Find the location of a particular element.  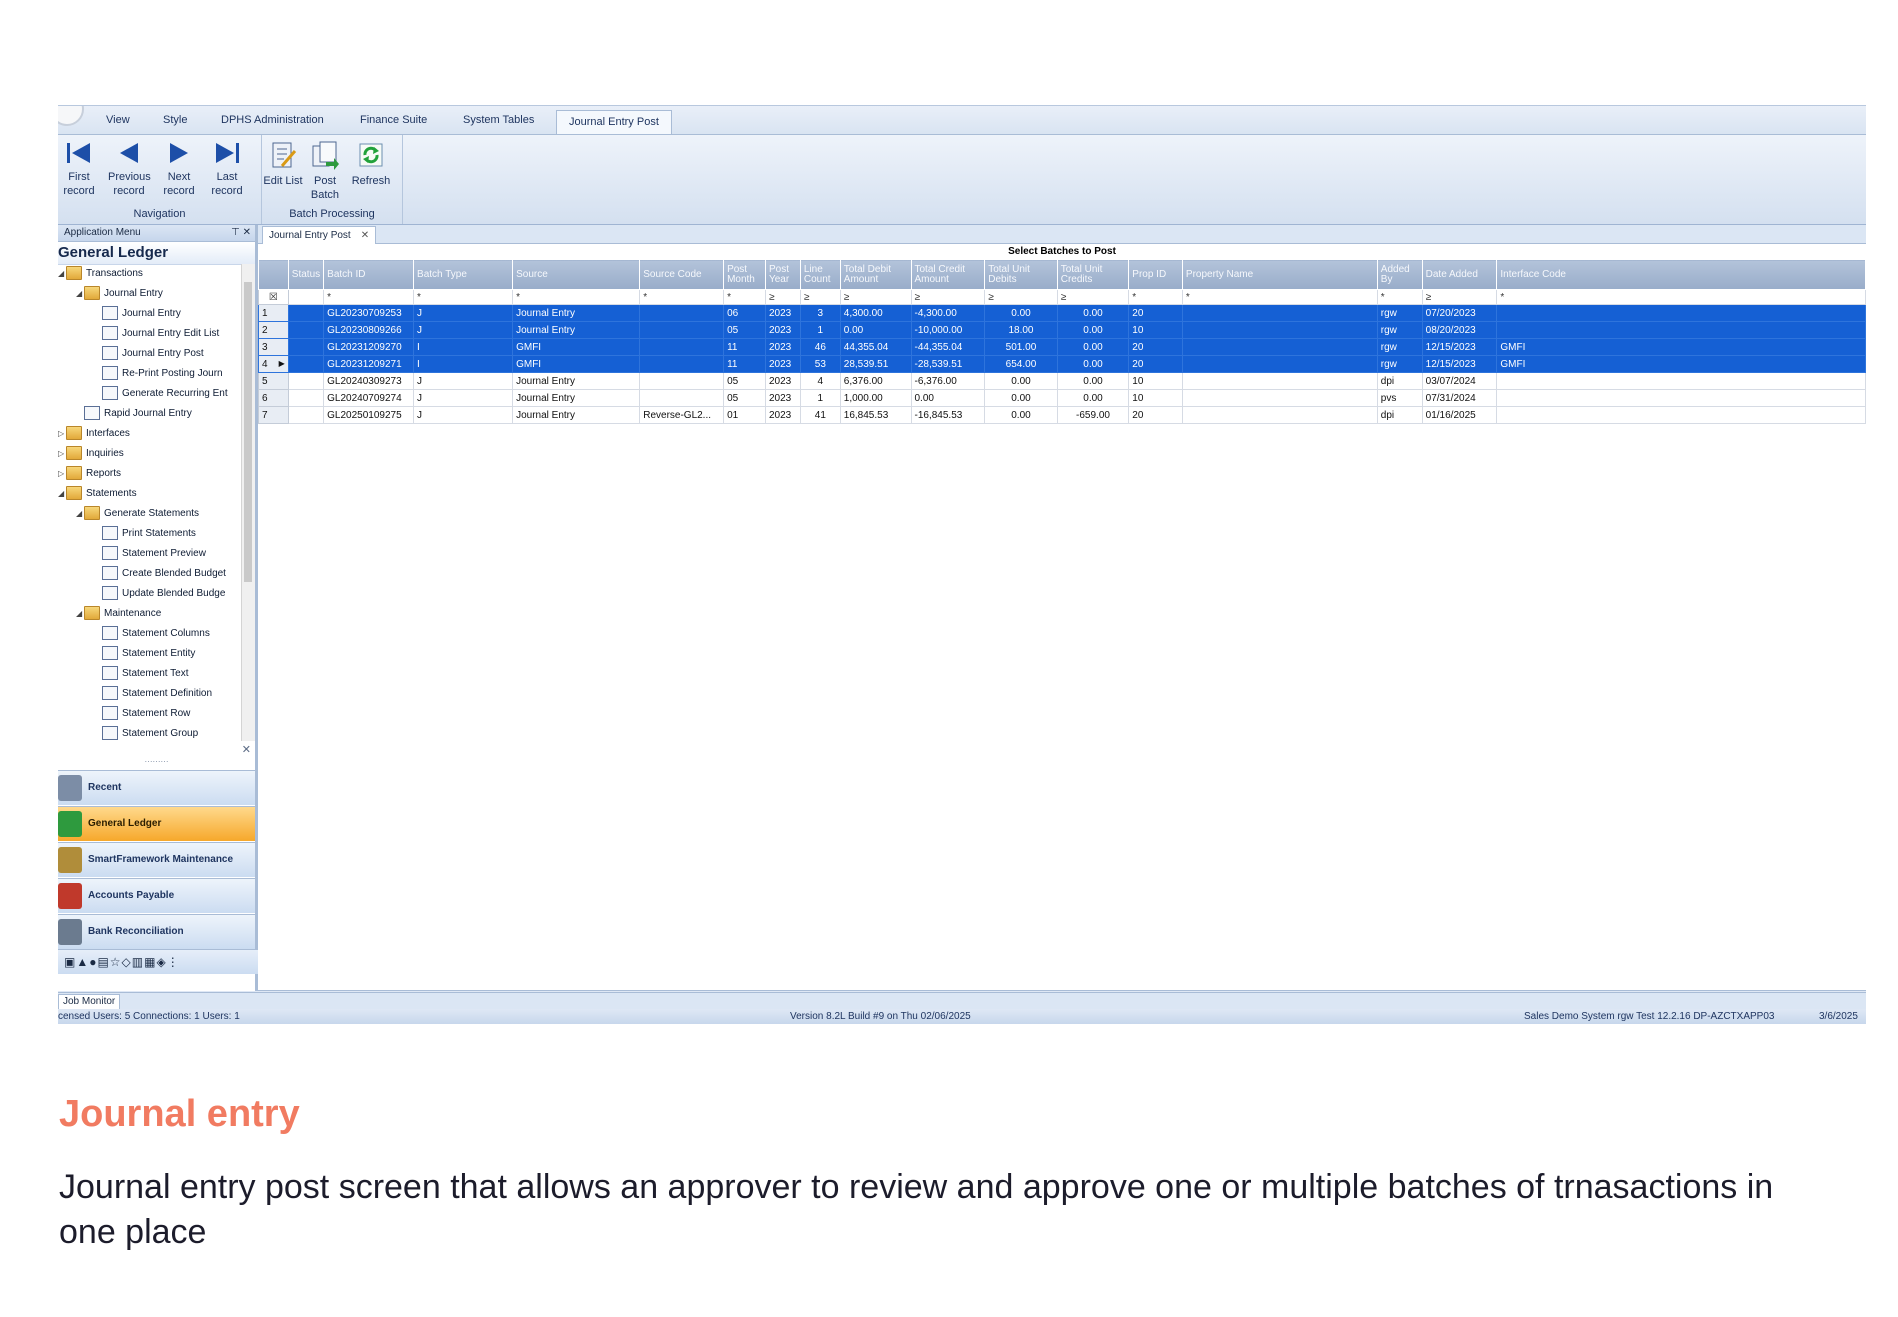

table-cell: GL20240709274 is located at coordinates (369, 398).